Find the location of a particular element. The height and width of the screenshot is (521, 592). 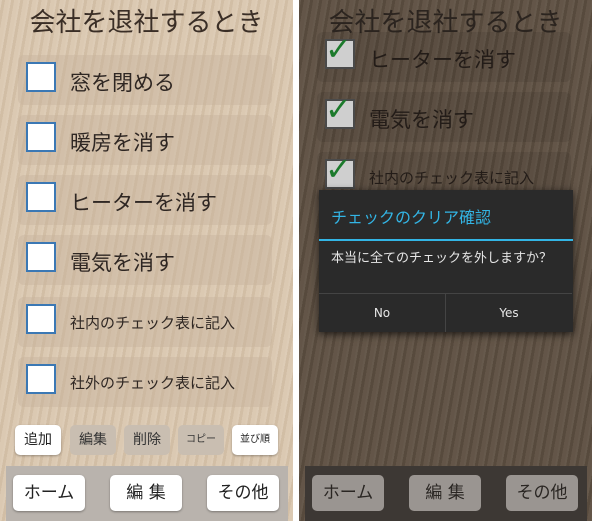

list-item-label: 暖房を消す is located at coordinates (122, 143).